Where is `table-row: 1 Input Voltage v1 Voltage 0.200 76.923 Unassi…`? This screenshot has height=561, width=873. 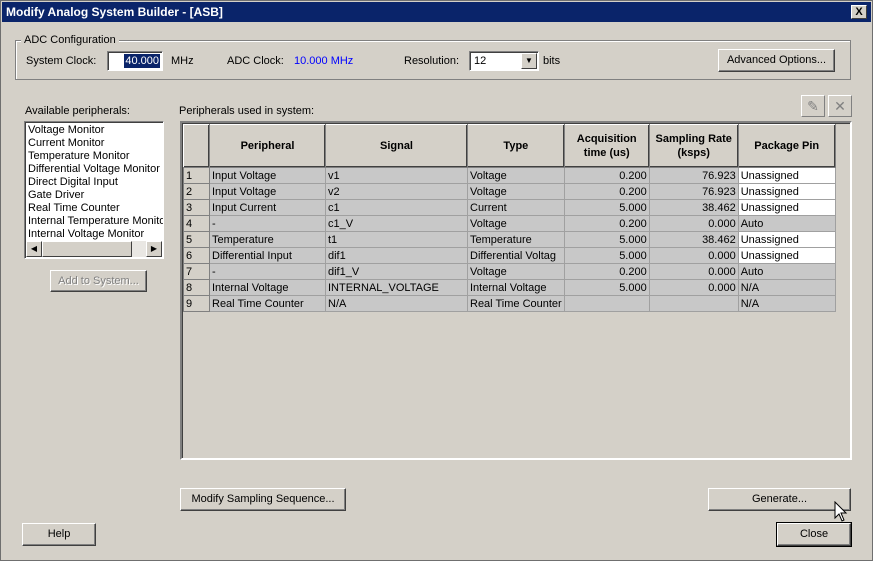
table-row: 1 Input Voltage v1 Voltage 0.200 76.923 Unassi… is located at coordinates (509, 175).